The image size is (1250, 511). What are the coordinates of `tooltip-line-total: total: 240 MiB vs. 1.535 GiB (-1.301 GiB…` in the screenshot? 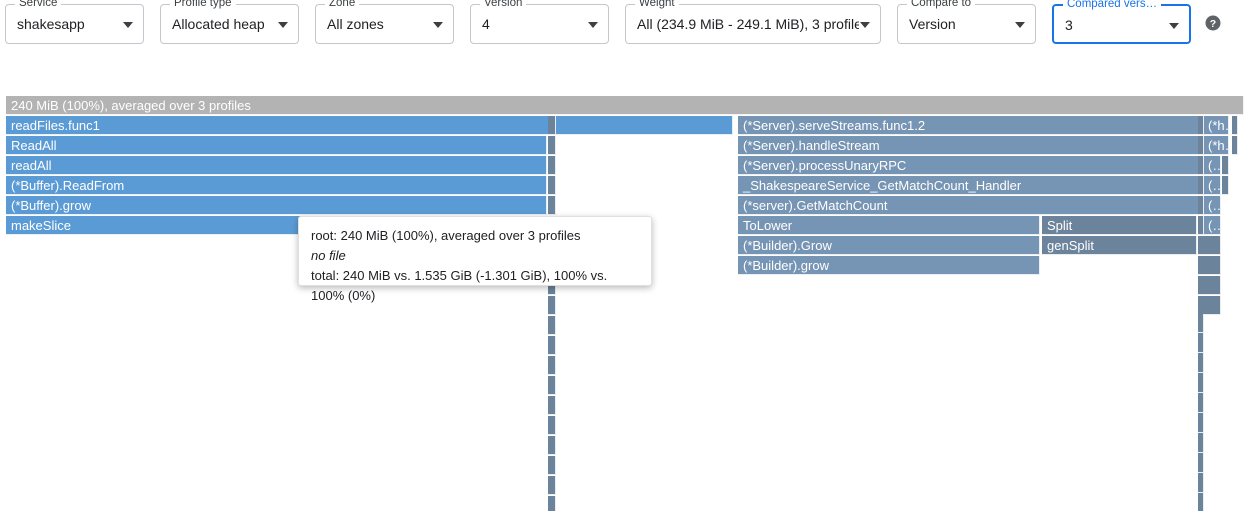 It's located at (459, 285).